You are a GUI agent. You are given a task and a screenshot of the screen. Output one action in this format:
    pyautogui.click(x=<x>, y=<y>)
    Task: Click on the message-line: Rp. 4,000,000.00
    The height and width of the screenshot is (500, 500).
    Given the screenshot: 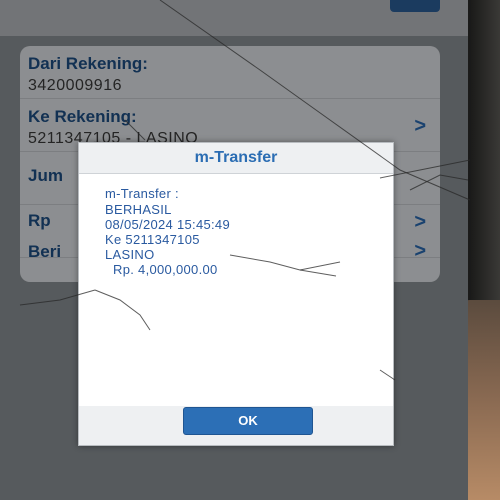 What is the action you would take?
    pyautogui.click(x=165, y=269)
    